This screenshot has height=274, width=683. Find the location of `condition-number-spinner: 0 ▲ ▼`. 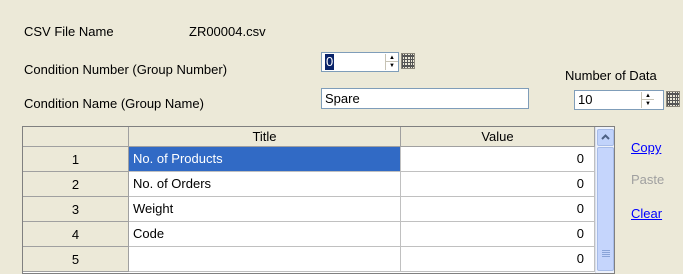

condition-number-spinner: 0 ▲ ▼ is located at coordinates (360, 62).